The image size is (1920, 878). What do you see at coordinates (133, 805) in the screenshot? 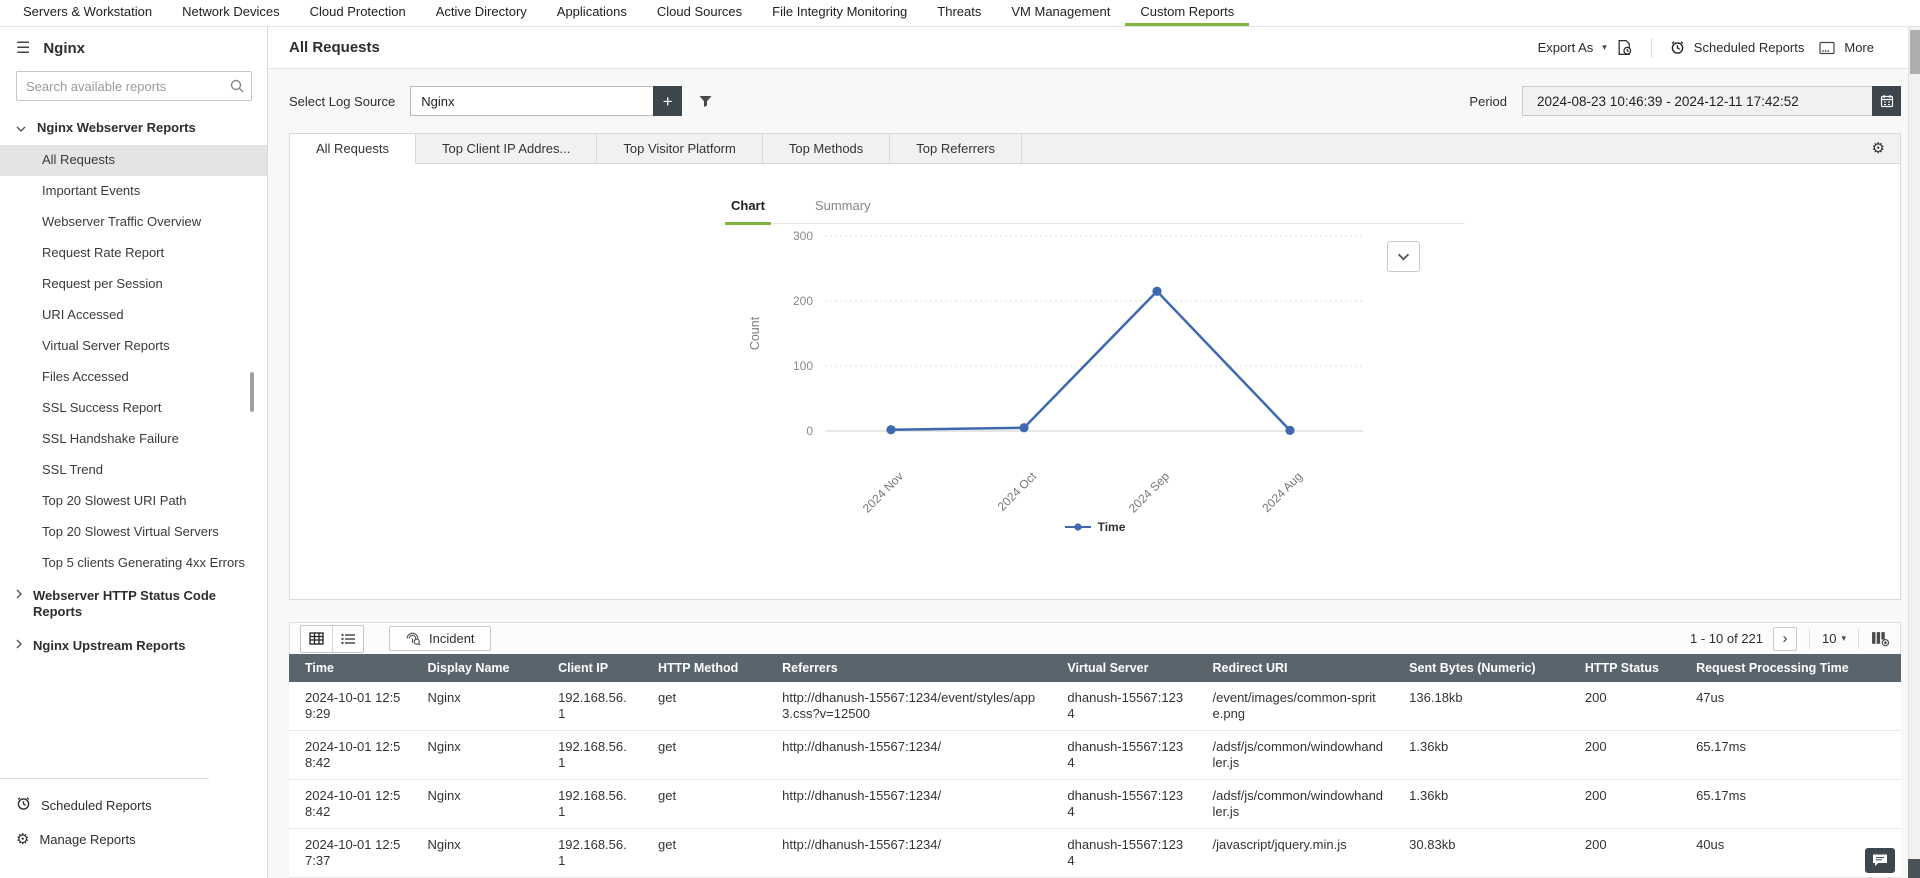
I see `sidebar-footer-scheduled-reports: Scheduled Reports` at bounding box center [133, 805].